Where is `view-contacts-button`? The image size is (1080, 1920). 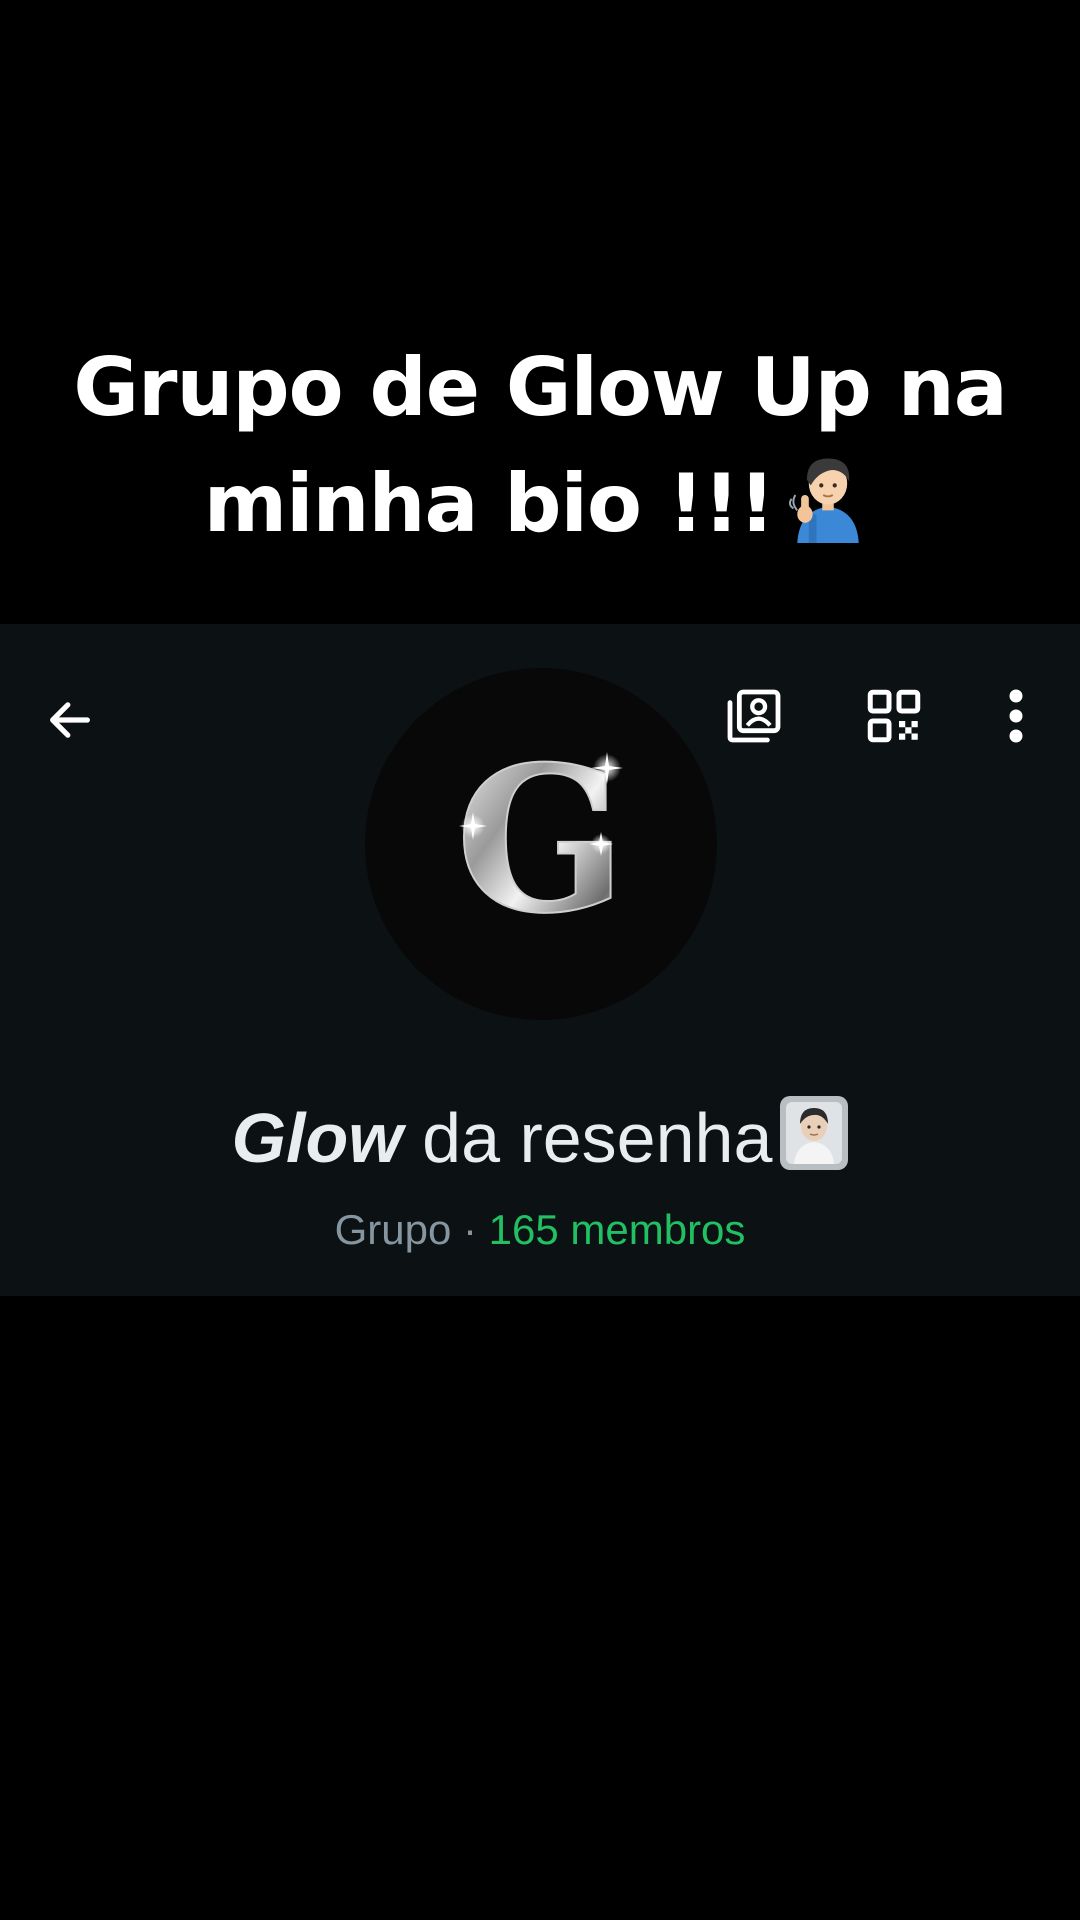
view-contacts-button is located at coordinates (754, 716).